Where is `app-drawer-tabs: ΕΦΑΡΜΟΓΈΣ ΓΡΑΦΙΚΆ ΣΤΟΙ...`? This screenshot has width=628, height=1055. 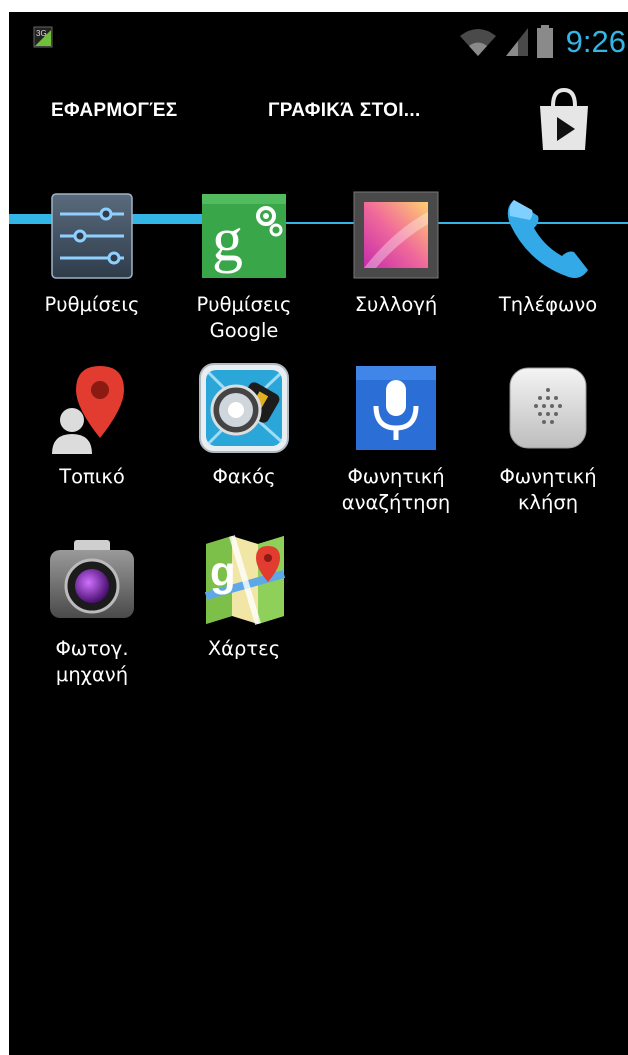 app-drawer-tabs: ΕΦΑΡΜΟΓΈΣ ΓΡΑΦΙΚΆ ΣΤΟΙ... is located at coordinates (318, 148).